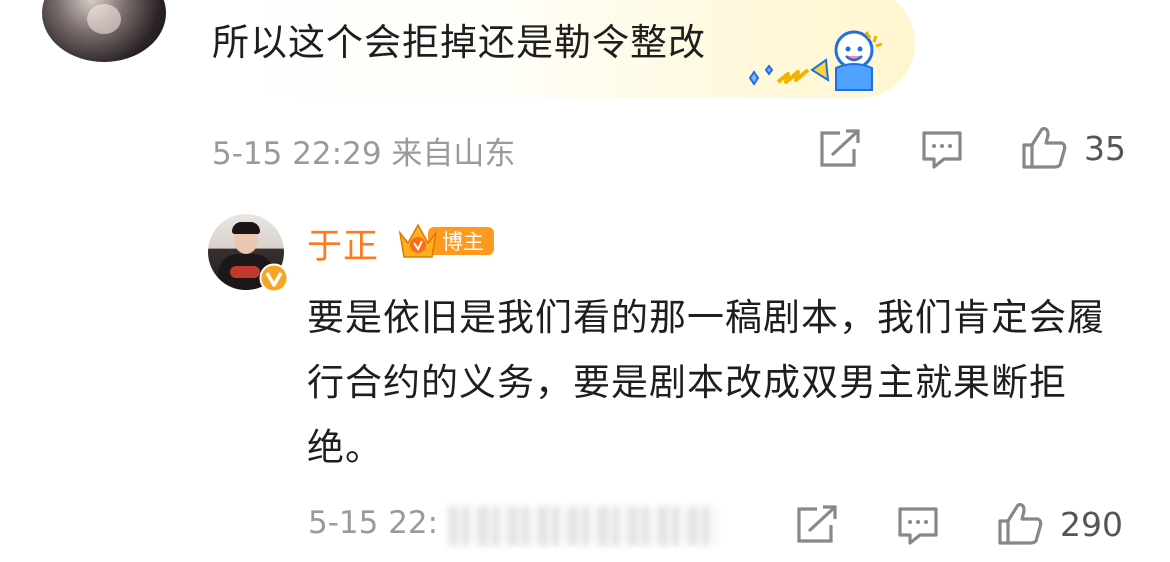 Image resolution: width=1170 pixels, height=562 pixels. Describe the element at coordinates (459, 42) in the screenshot. I see `comment-text: 所以这个会拒掉还是勒令整改` at that location.